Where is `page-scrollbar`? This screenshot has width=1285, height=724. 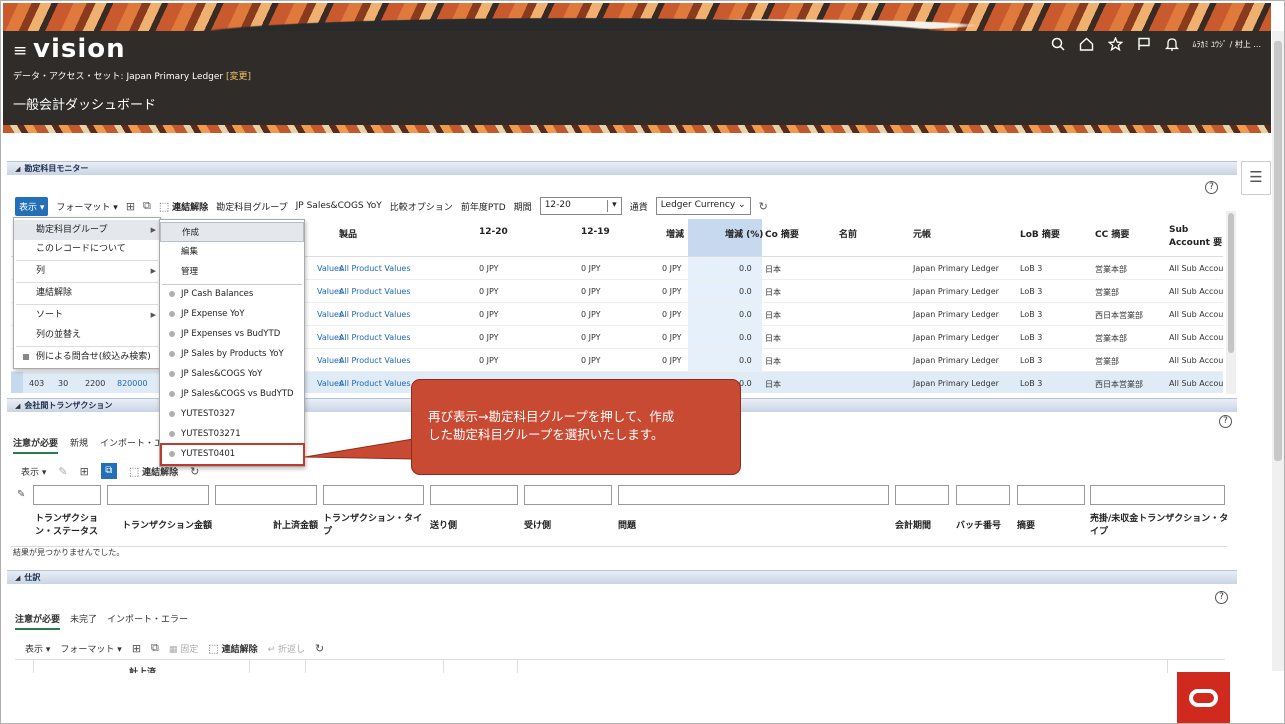 page-scrollbar is located at coordinates (1278, 351).